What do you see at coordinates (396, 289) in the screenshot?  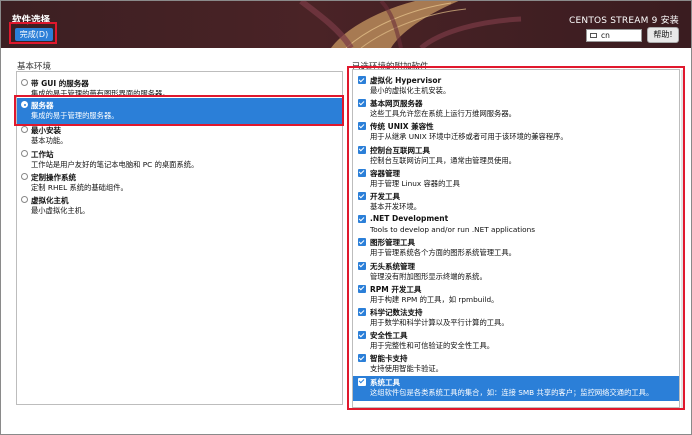 I see `addon-name: RPM 开发工具` at bounding box center [396, 289].